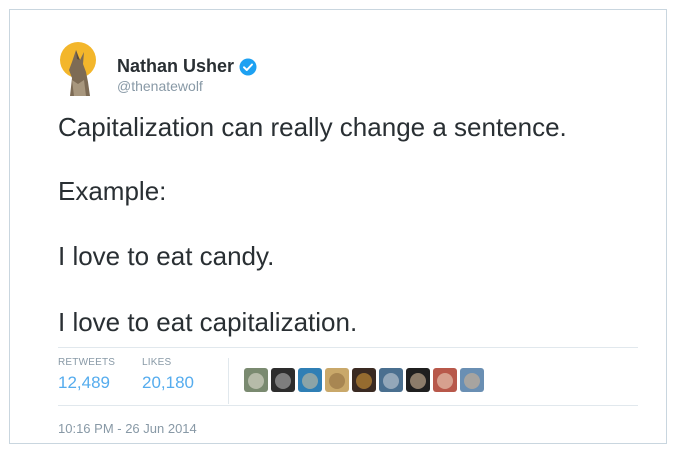  I want to click on user-name-text: Nathan Usher, so click(175, 66).